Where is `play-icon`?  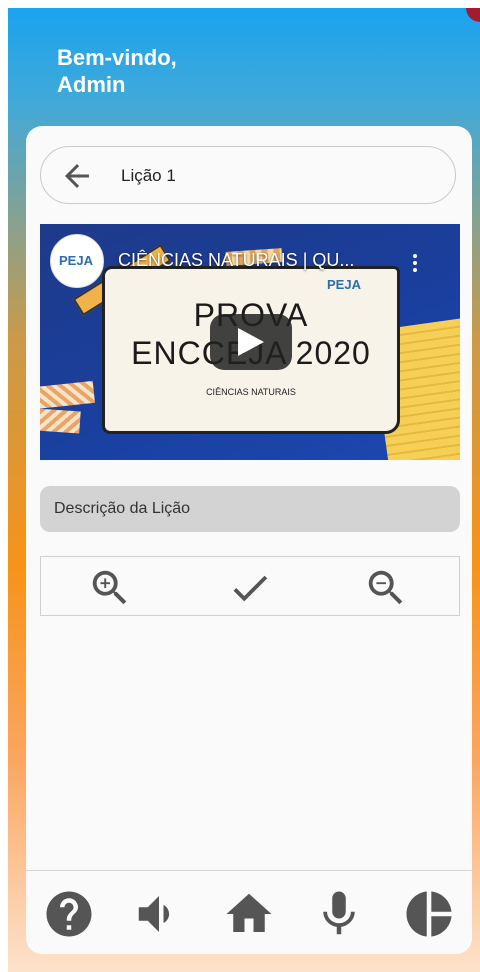
play-icon is located at coordinates (251, 342).